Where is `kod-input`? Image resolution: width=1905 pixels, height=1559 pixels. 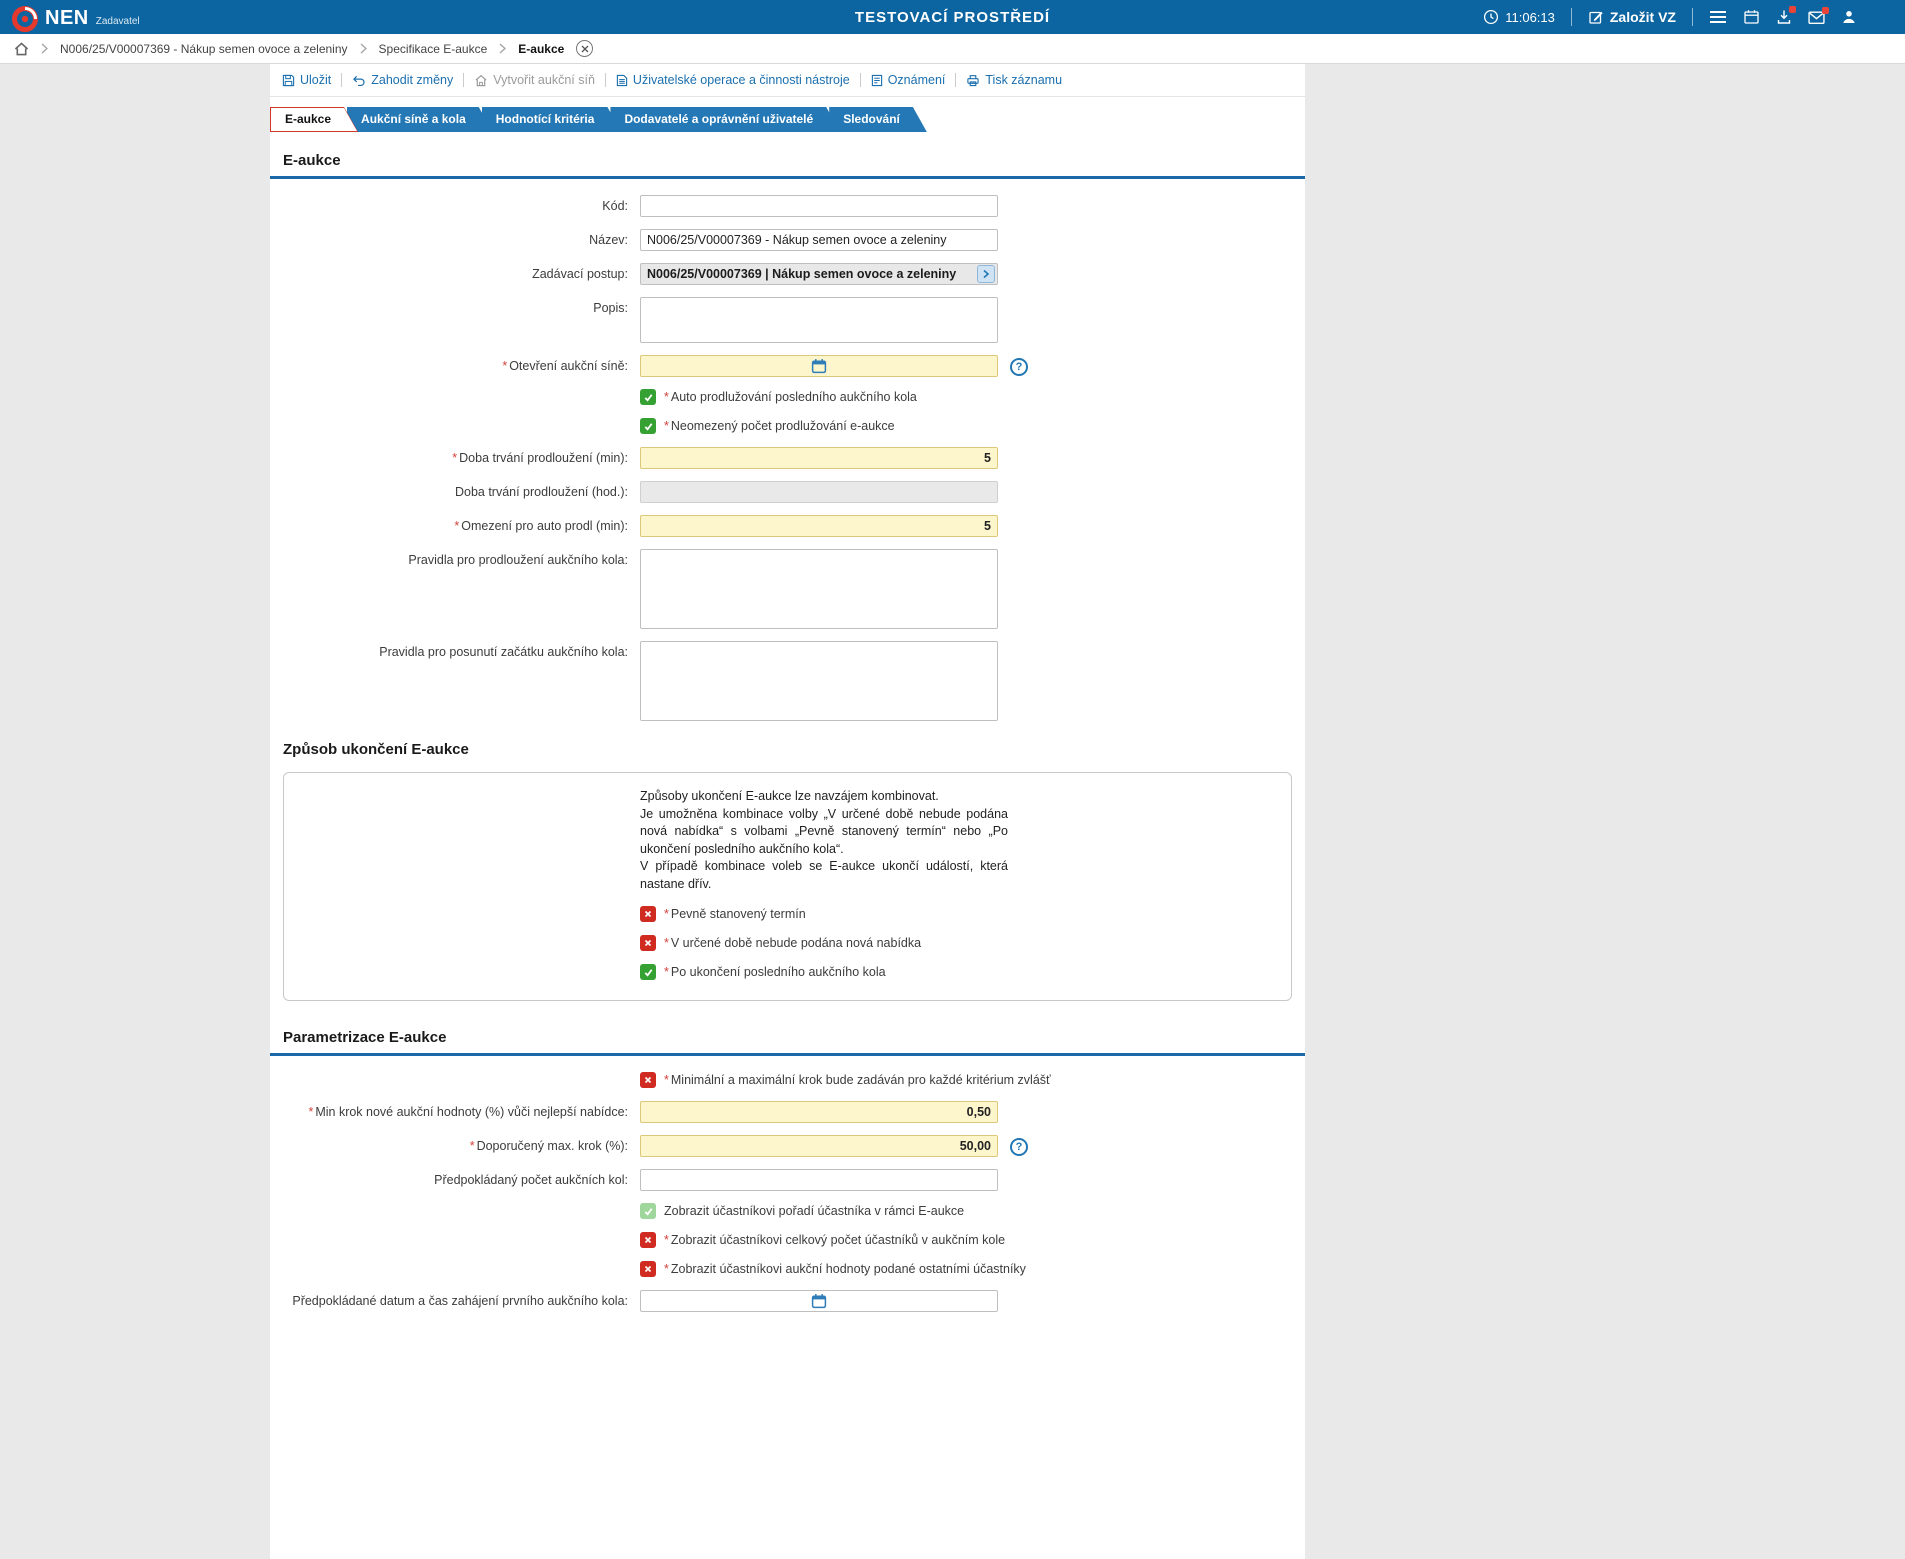 kod-input is located at coordinates (819, 206).